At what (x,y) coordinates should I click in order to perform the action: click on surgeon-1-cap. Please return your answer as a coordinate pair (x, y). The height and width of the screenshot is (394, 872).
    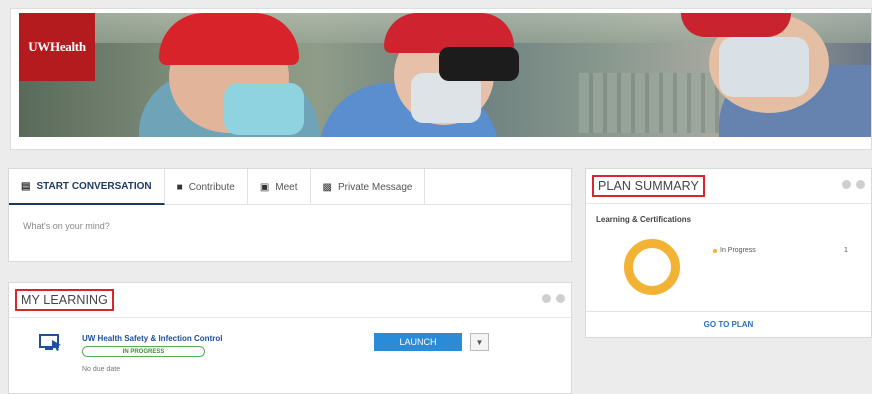
    Looking at the image, I should click on (229, 39).